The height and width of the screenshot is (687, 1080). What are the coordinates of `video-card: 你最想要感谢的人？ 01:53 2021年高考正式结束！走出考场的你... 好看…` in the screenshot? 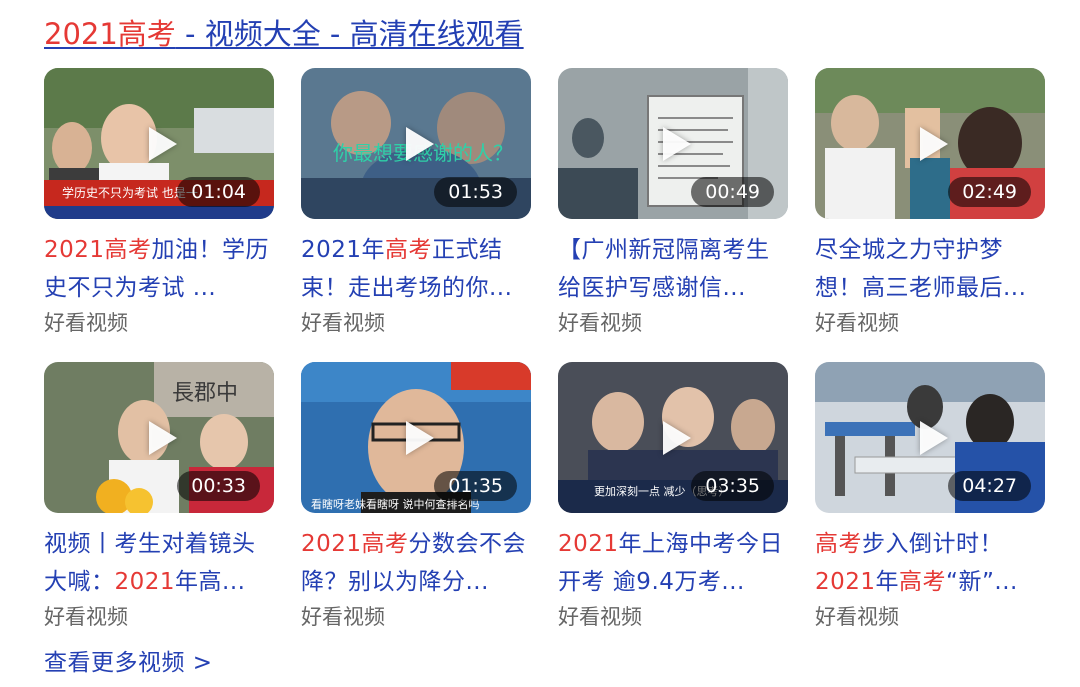 It's located at (416, 203).